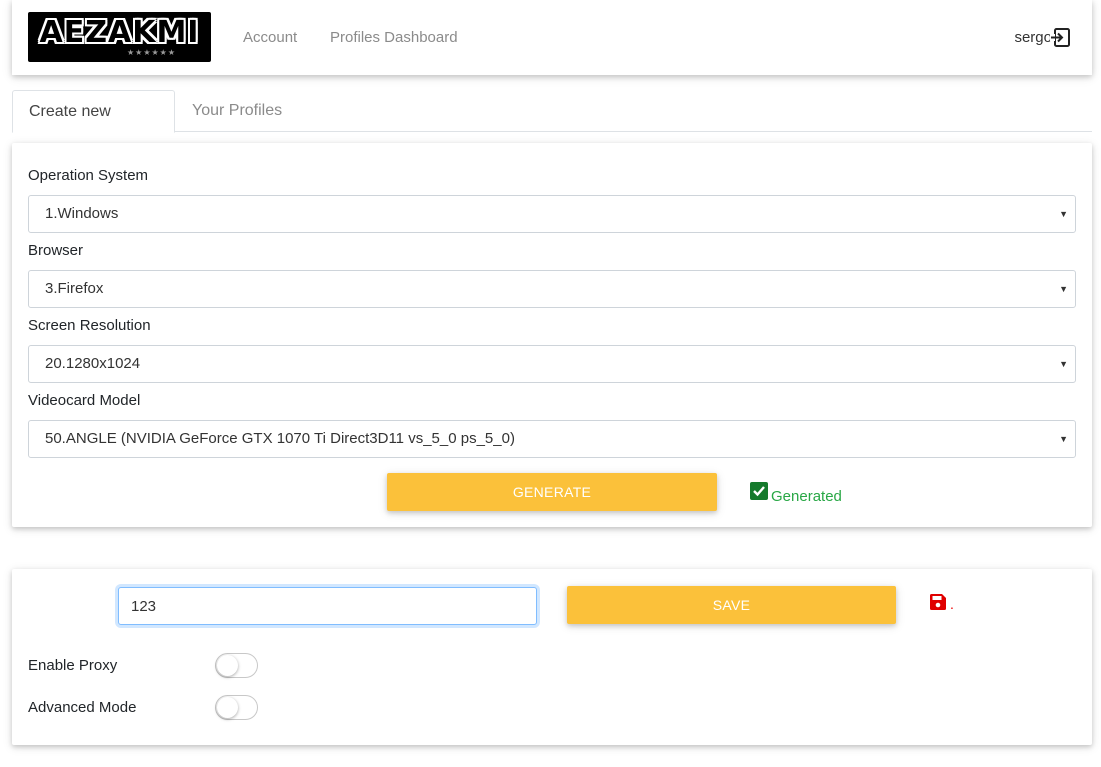 The image size is (1101, 767). I want to click on profile-name-input, so click(327, 606).